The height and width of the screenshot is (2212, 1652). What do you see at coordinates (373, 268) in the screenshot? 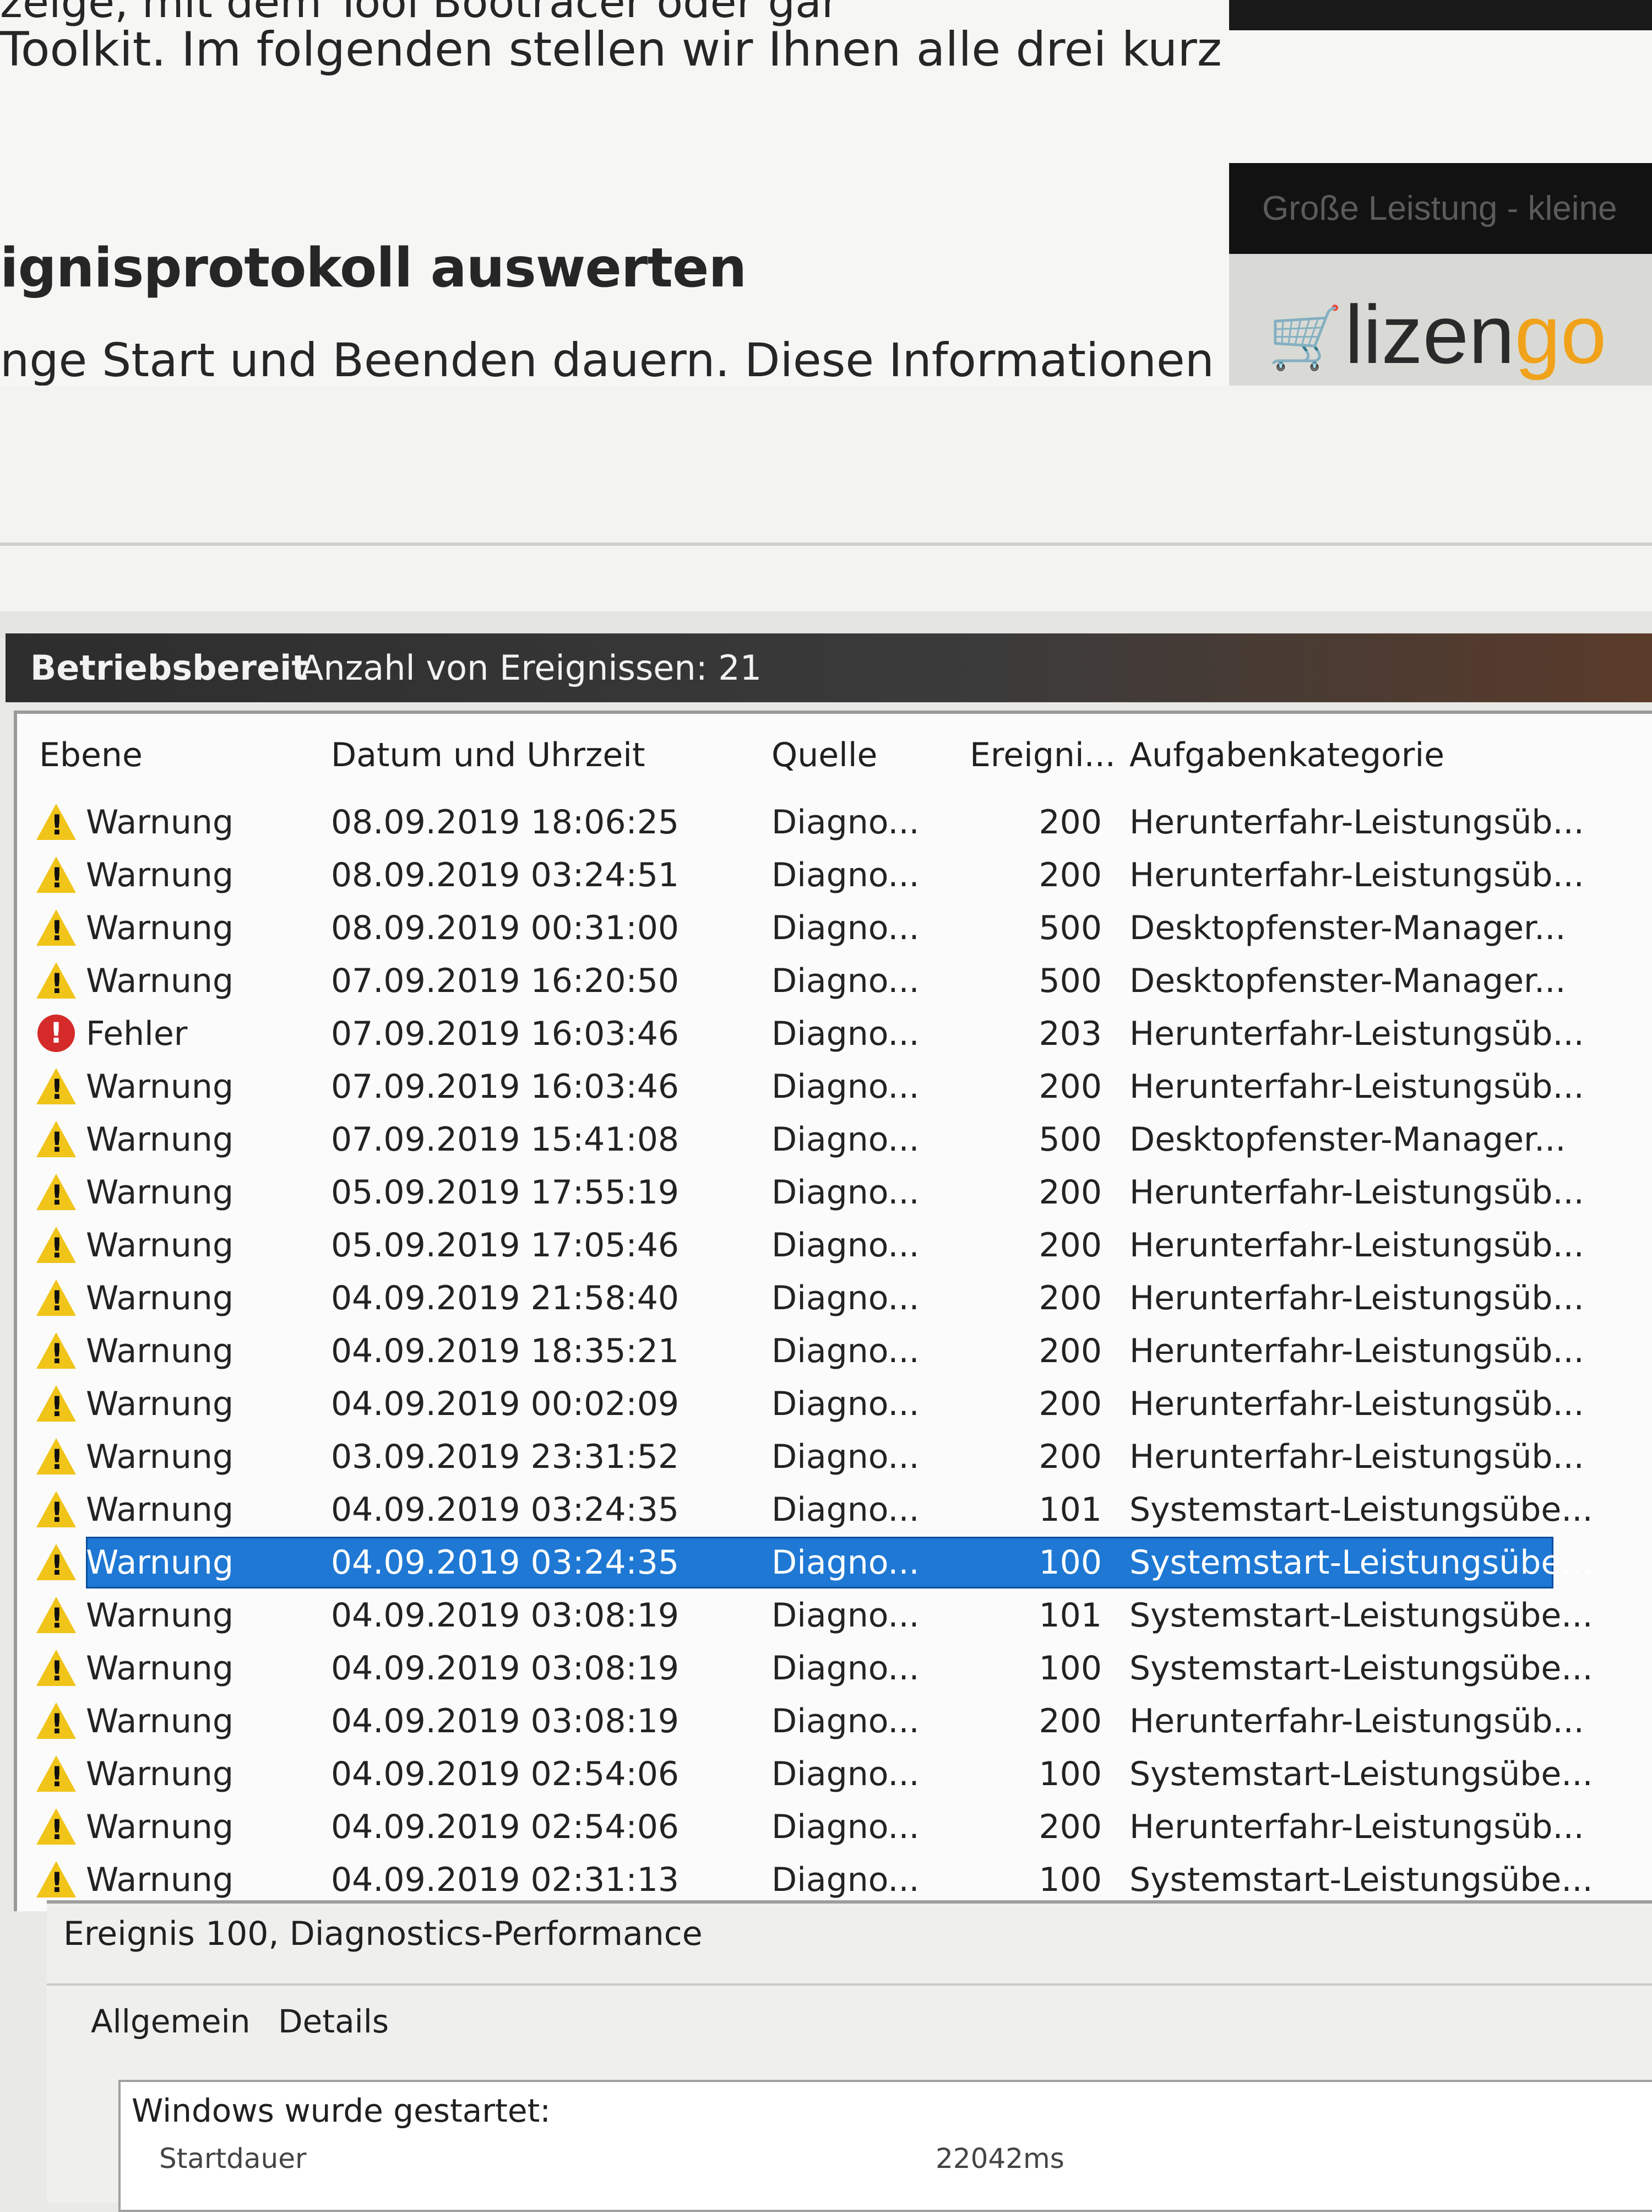
I see `article-heading: ignisprotokoll auswerten` at bounding box center [373, 268].